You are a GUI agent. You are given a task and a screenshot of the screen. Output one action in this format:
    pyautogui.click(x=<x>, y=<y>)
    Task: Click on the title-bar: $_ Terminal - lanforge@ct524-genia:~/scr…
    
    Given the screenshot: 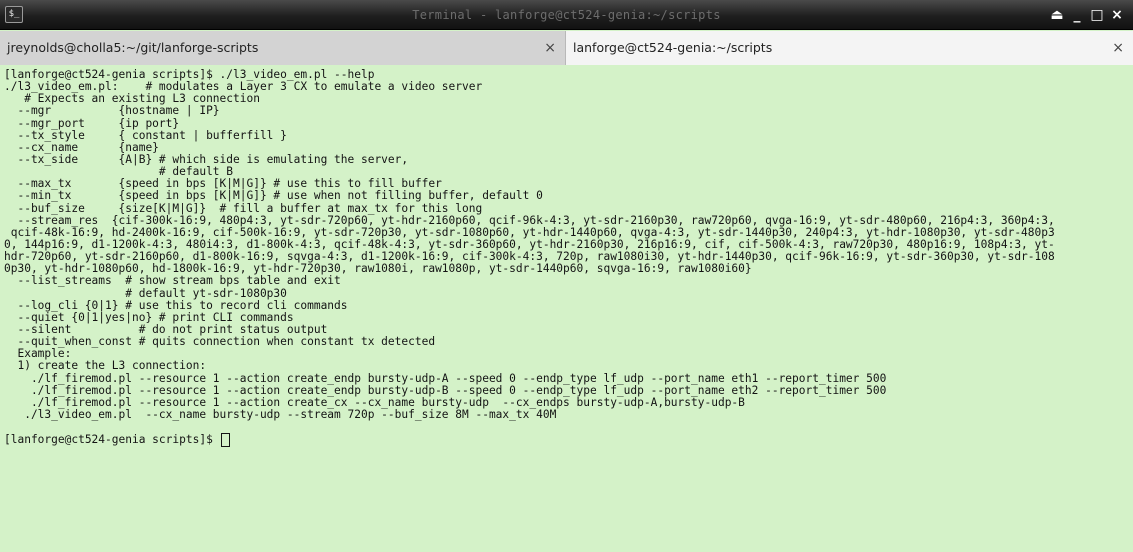 What is the action you would take?
    pyautogui.click(x=566, y=15)
    